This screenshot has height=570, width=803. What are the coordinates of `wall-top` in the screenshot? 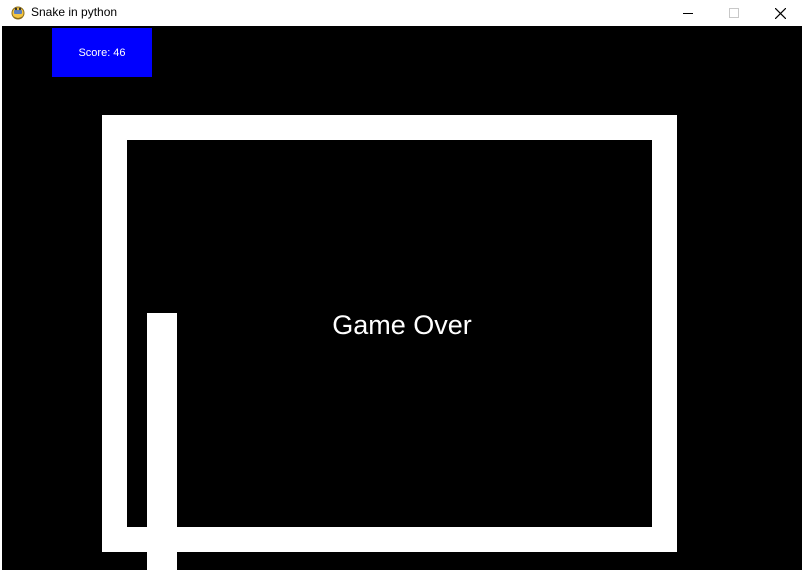 It's located at (389, 127).